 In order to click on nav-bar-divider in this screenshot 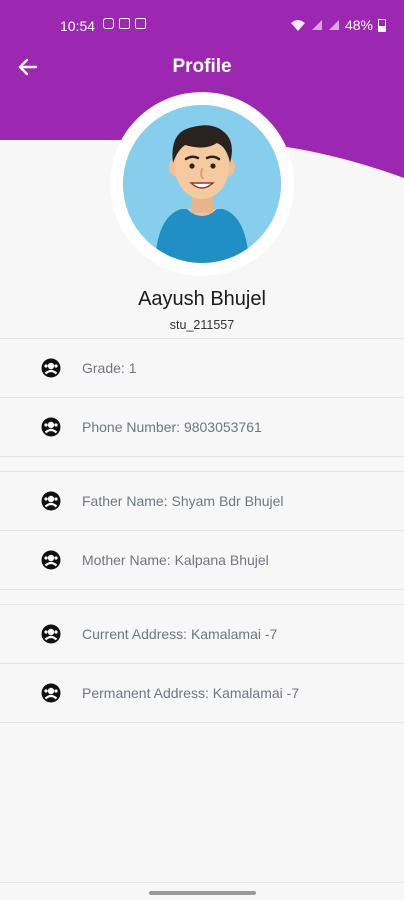, I will do `click(202, 882)`.